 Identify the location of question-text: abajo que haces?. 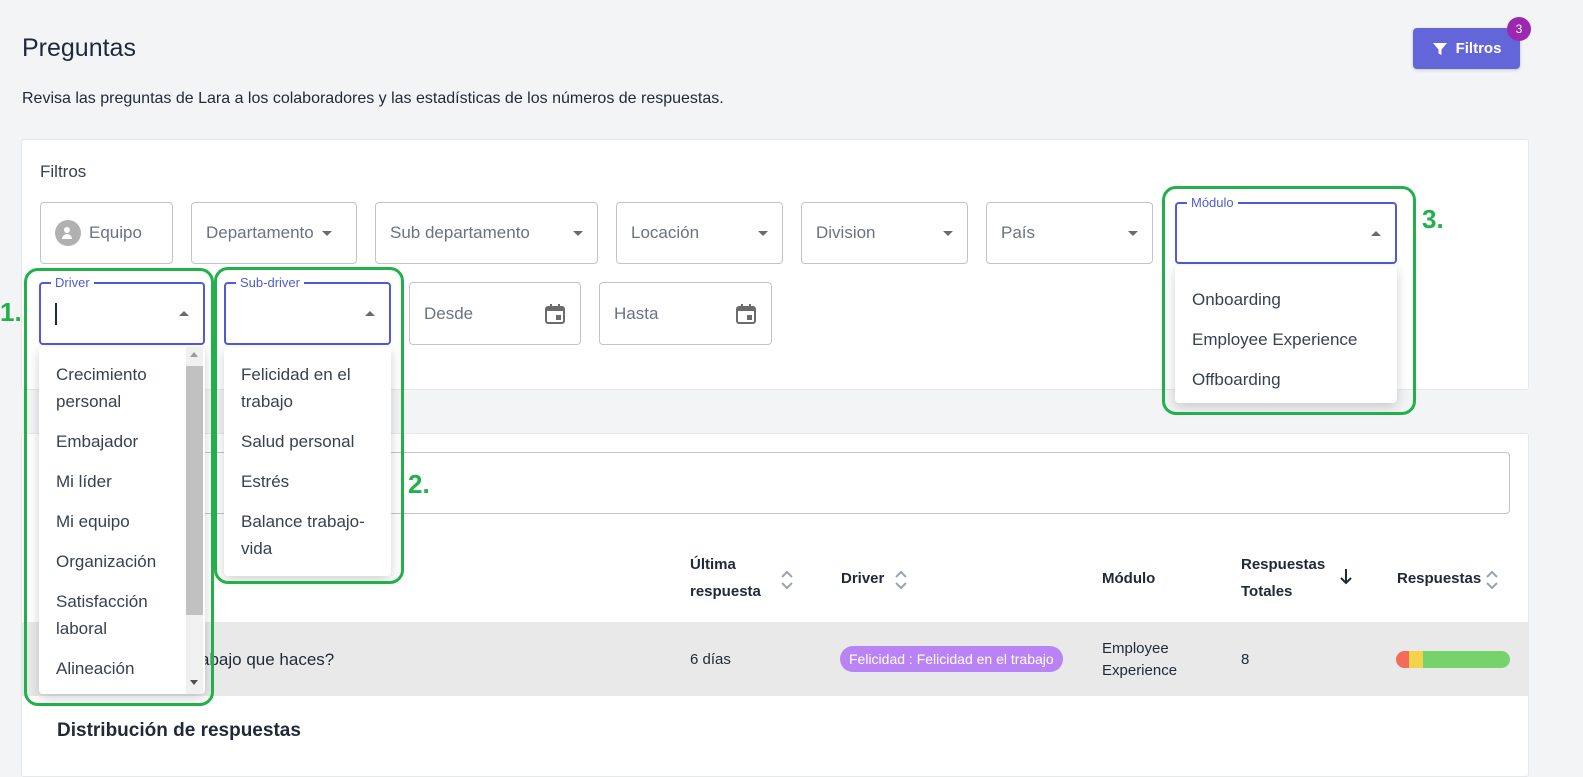
(267, 659).